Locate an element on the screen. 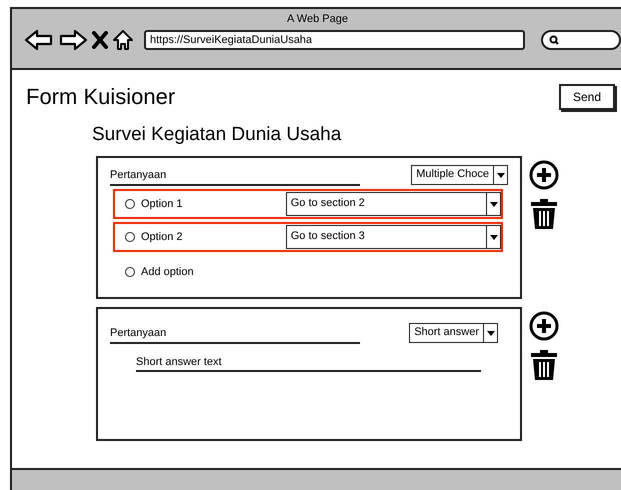  form-subtitle: Survei Kegiatan Dunia Usaha is located at coordinates (217, 135).